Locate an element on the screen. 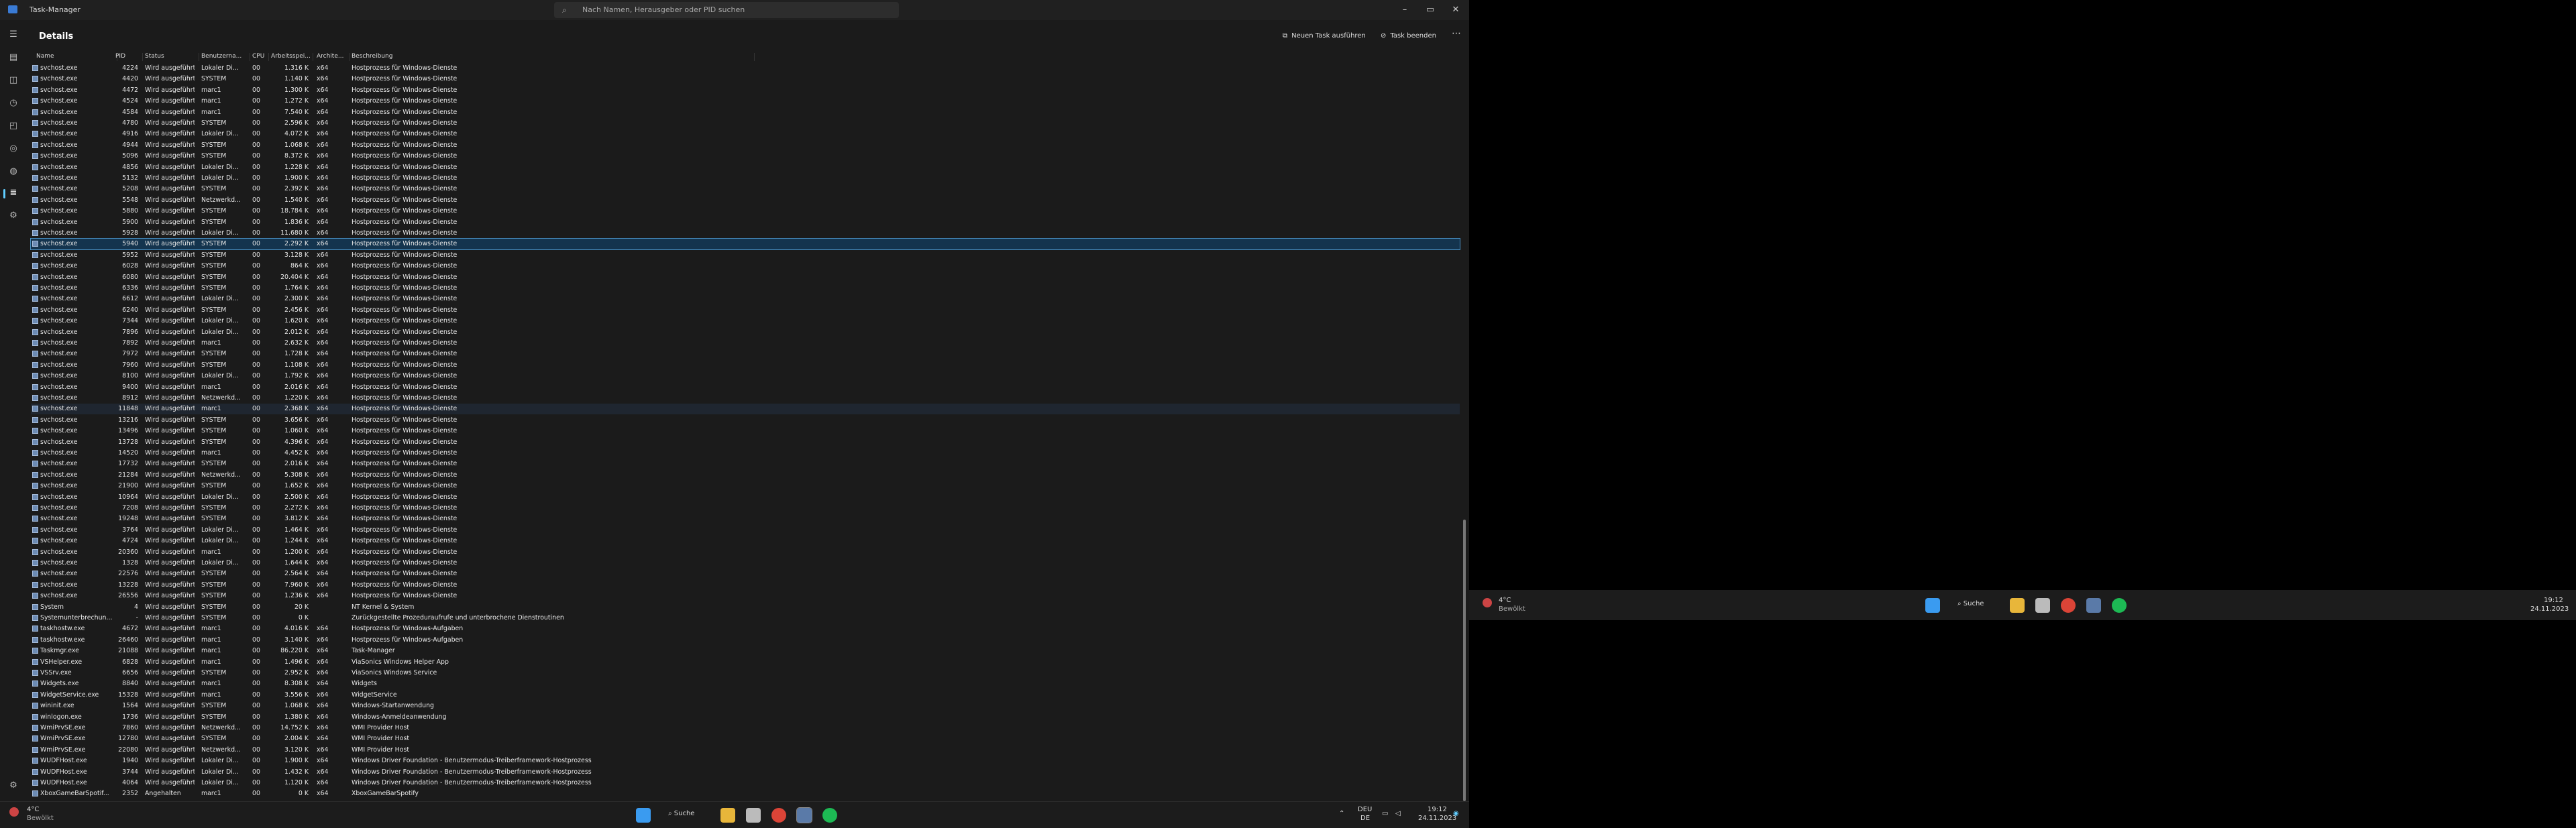 This screenshot has height=828, width=2576. performance-icon: ◫ is located at coordinates (13, 80).